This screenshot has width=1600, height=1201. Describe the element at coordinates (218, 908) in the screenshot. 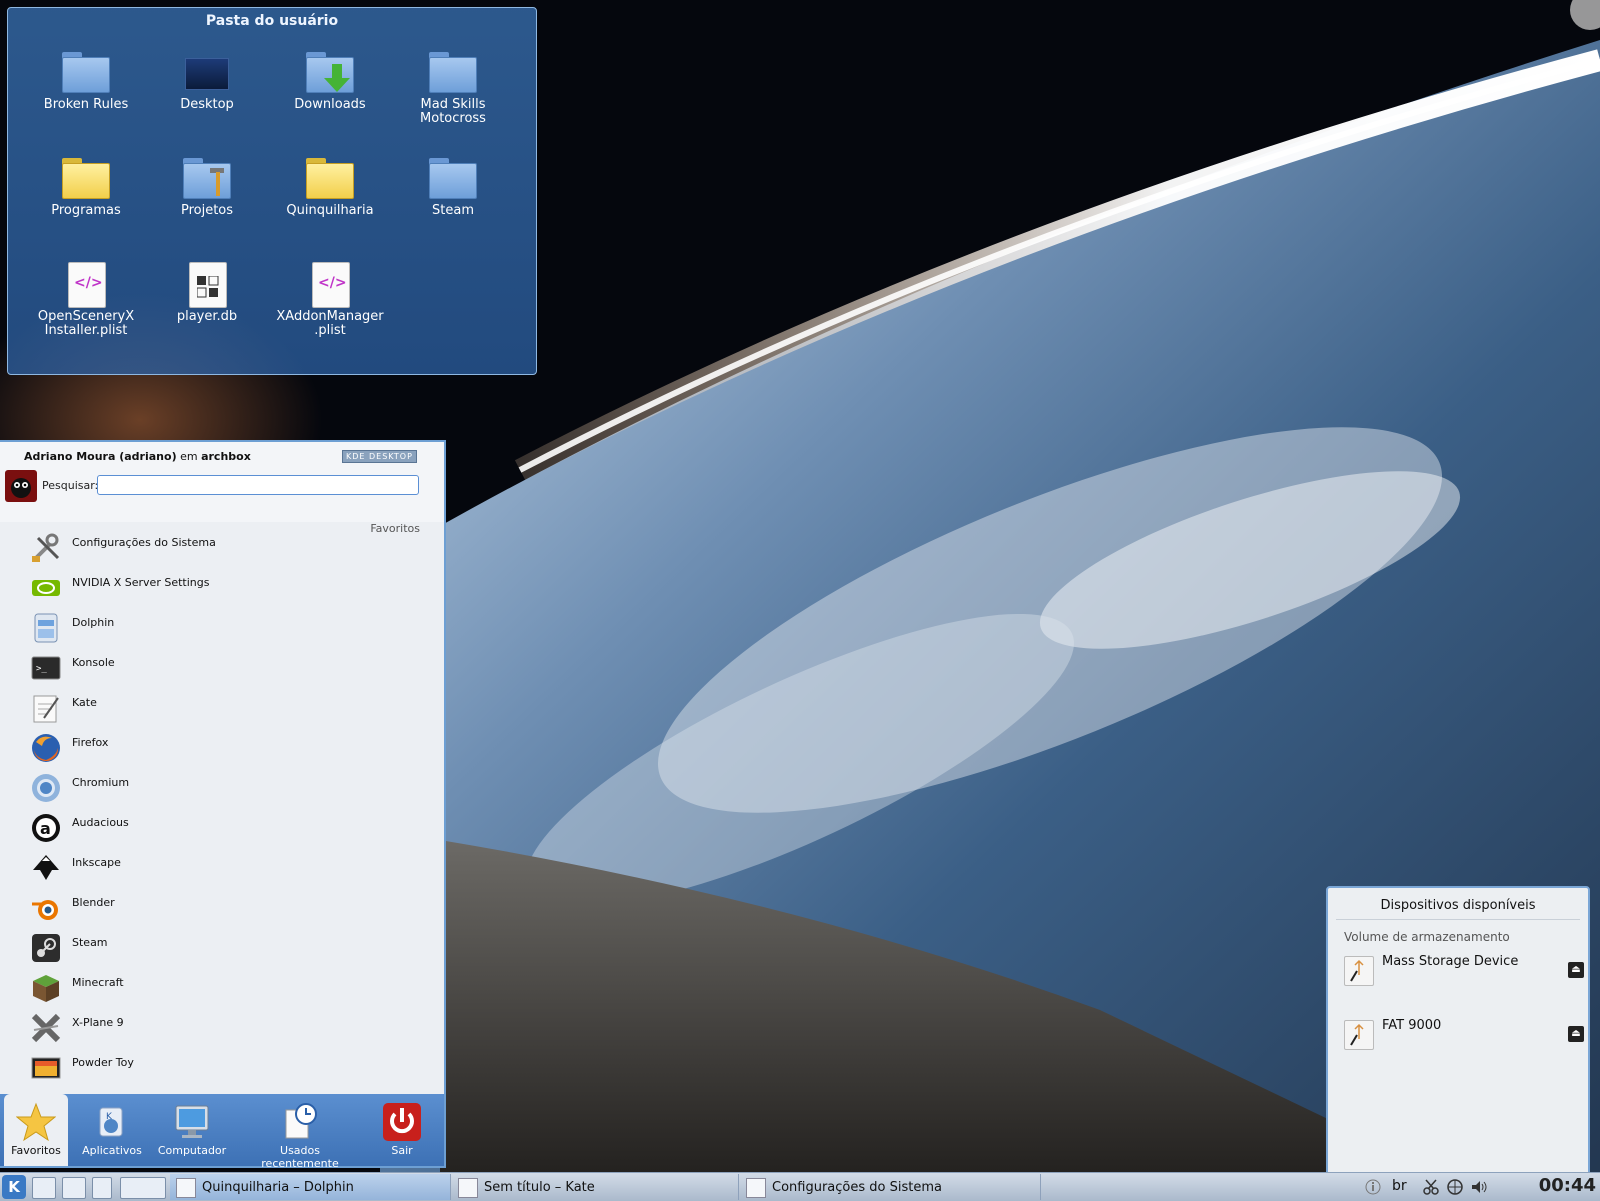

I see `favorite-item-blender: Blender` at that location.